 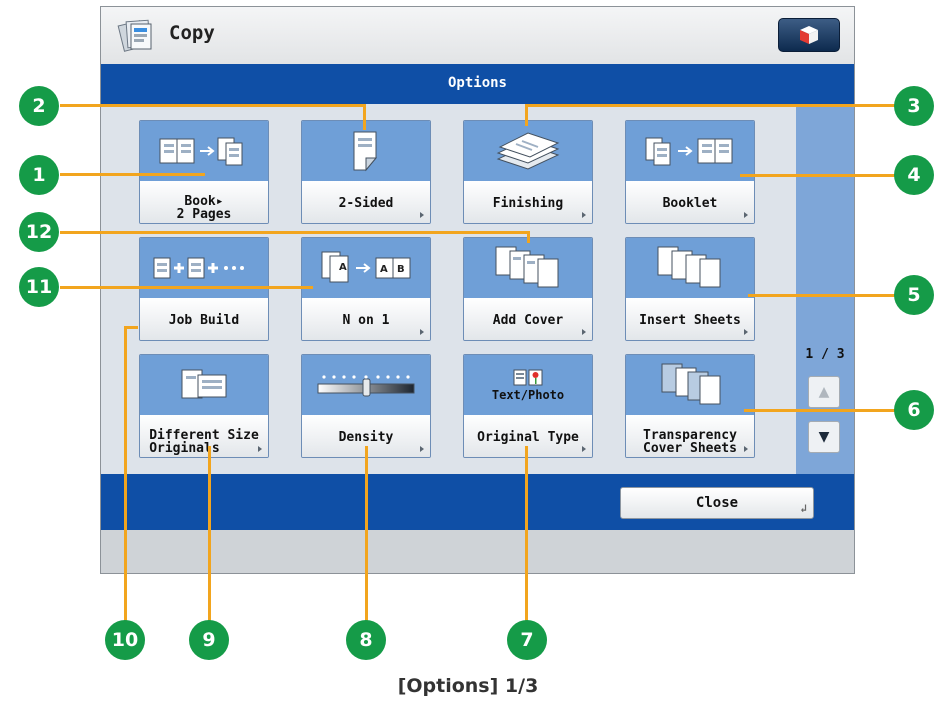 I want to click on callout-8: 8, so click(x=366, y=640).